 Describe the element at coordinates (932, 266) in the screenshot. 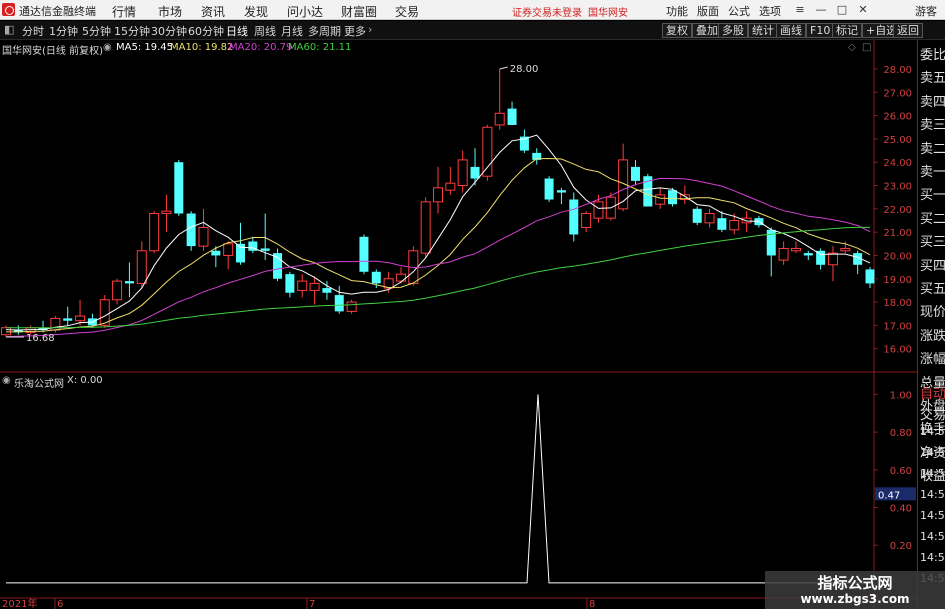

I see `quote-field-label: 买四` at that location.